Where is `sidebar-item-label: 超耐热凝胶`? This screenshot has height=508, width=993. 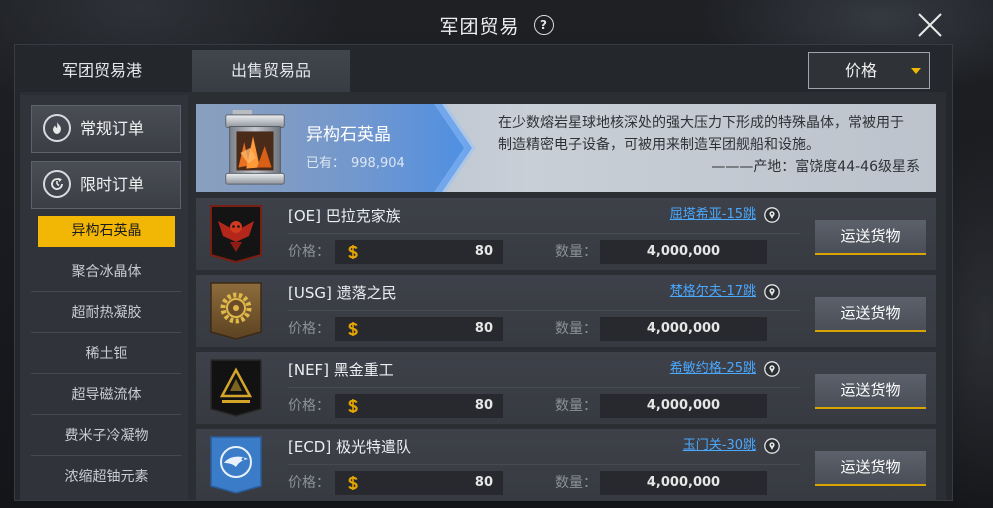
sidebar-item-label: 超耐热凝胶 is located at coordinates (106, 313).